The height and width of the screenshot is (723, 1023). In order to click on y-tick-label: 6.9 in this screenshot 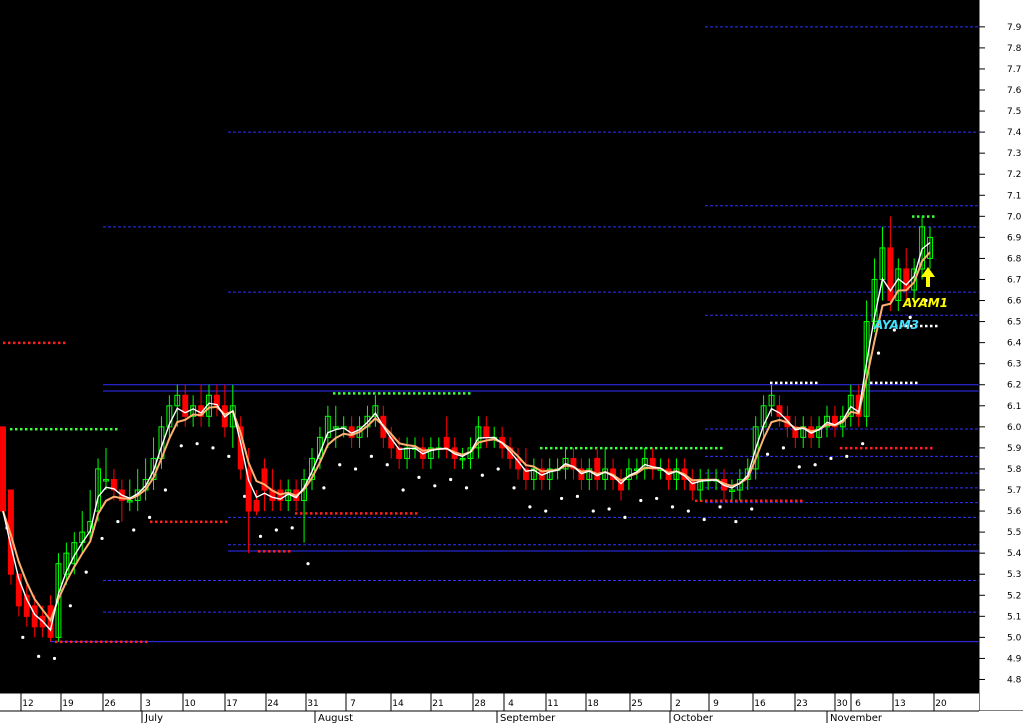, I will do `click(1014, 238)`.